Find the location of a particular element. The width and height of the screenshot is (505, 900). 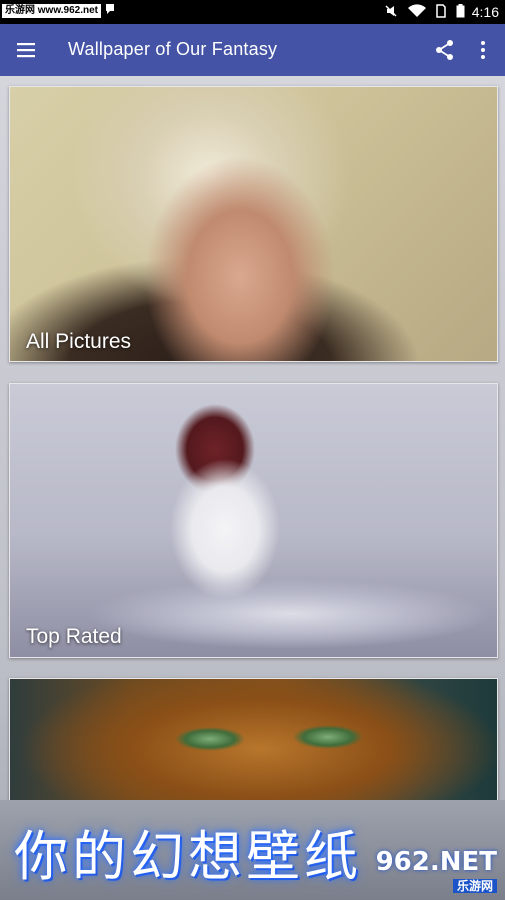

more-vert-icon is located at coordinates (483, 50).